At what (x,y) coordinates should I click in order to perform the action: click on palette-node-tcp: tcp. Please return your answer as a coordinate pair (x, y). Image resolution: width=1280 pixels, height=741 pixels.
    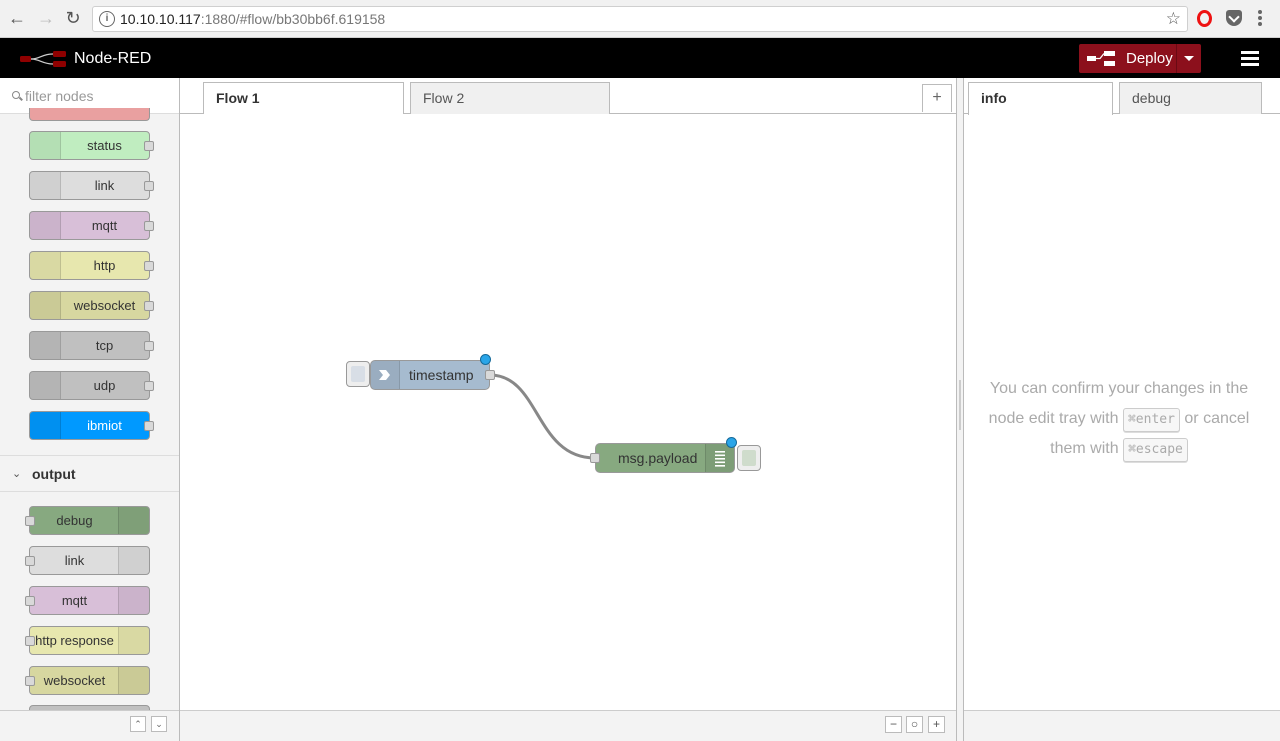
    Looking at the image, I should click on (91, 345).